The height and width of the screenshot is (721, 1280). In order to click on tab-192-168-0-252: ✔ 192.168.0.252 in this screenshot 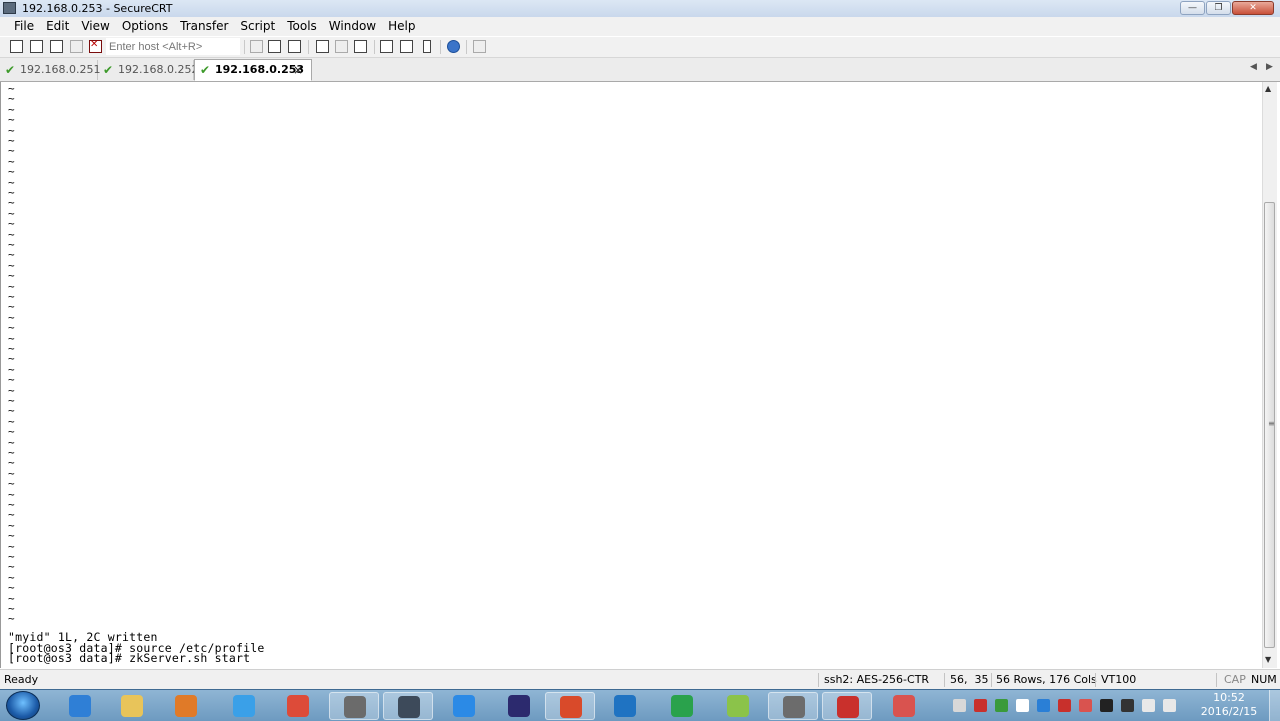, I will do `click(148, 70)`.